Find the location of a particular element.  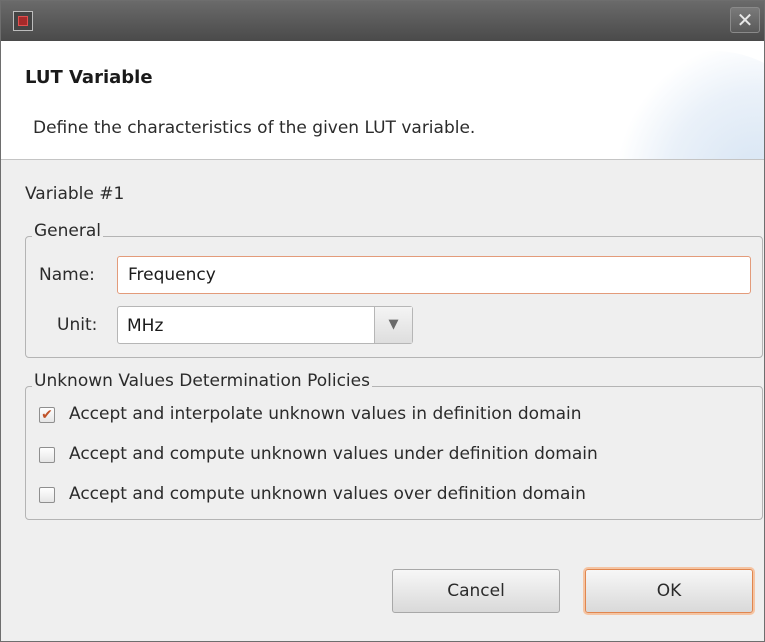

dialog-title: LUT Variable is located at coordinates (89, 77).